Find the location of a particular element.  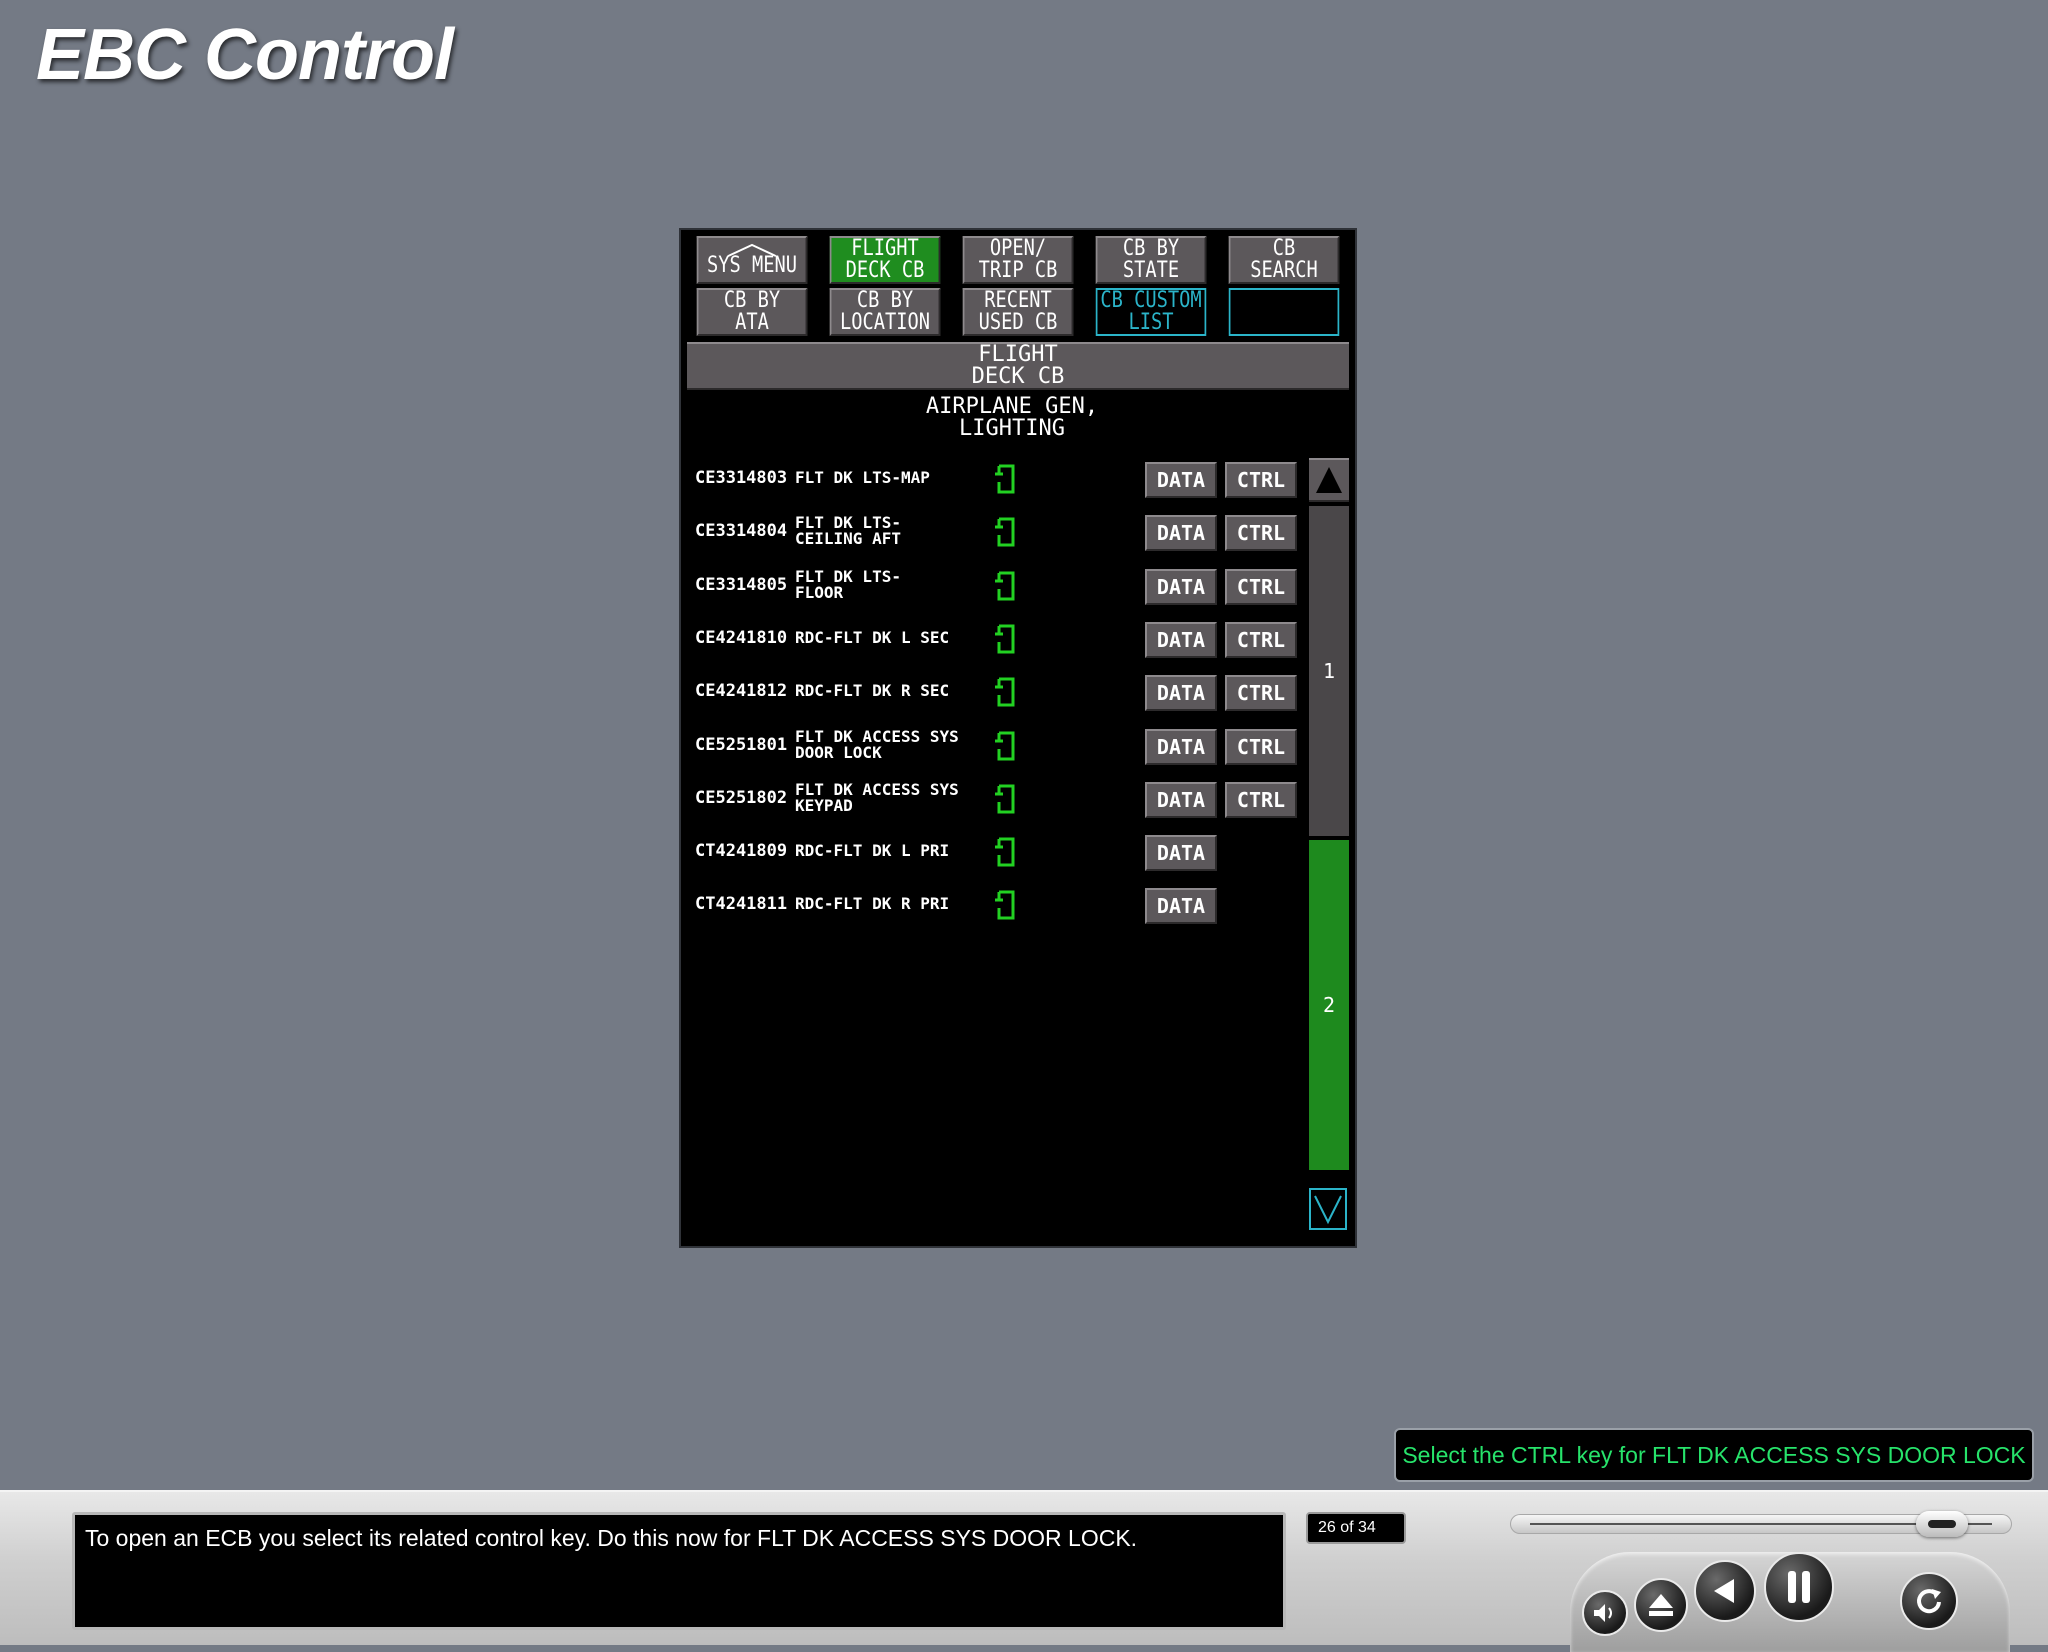

cb-name: RDC-FLT DK L PRI is located at coordinates (872, 851).